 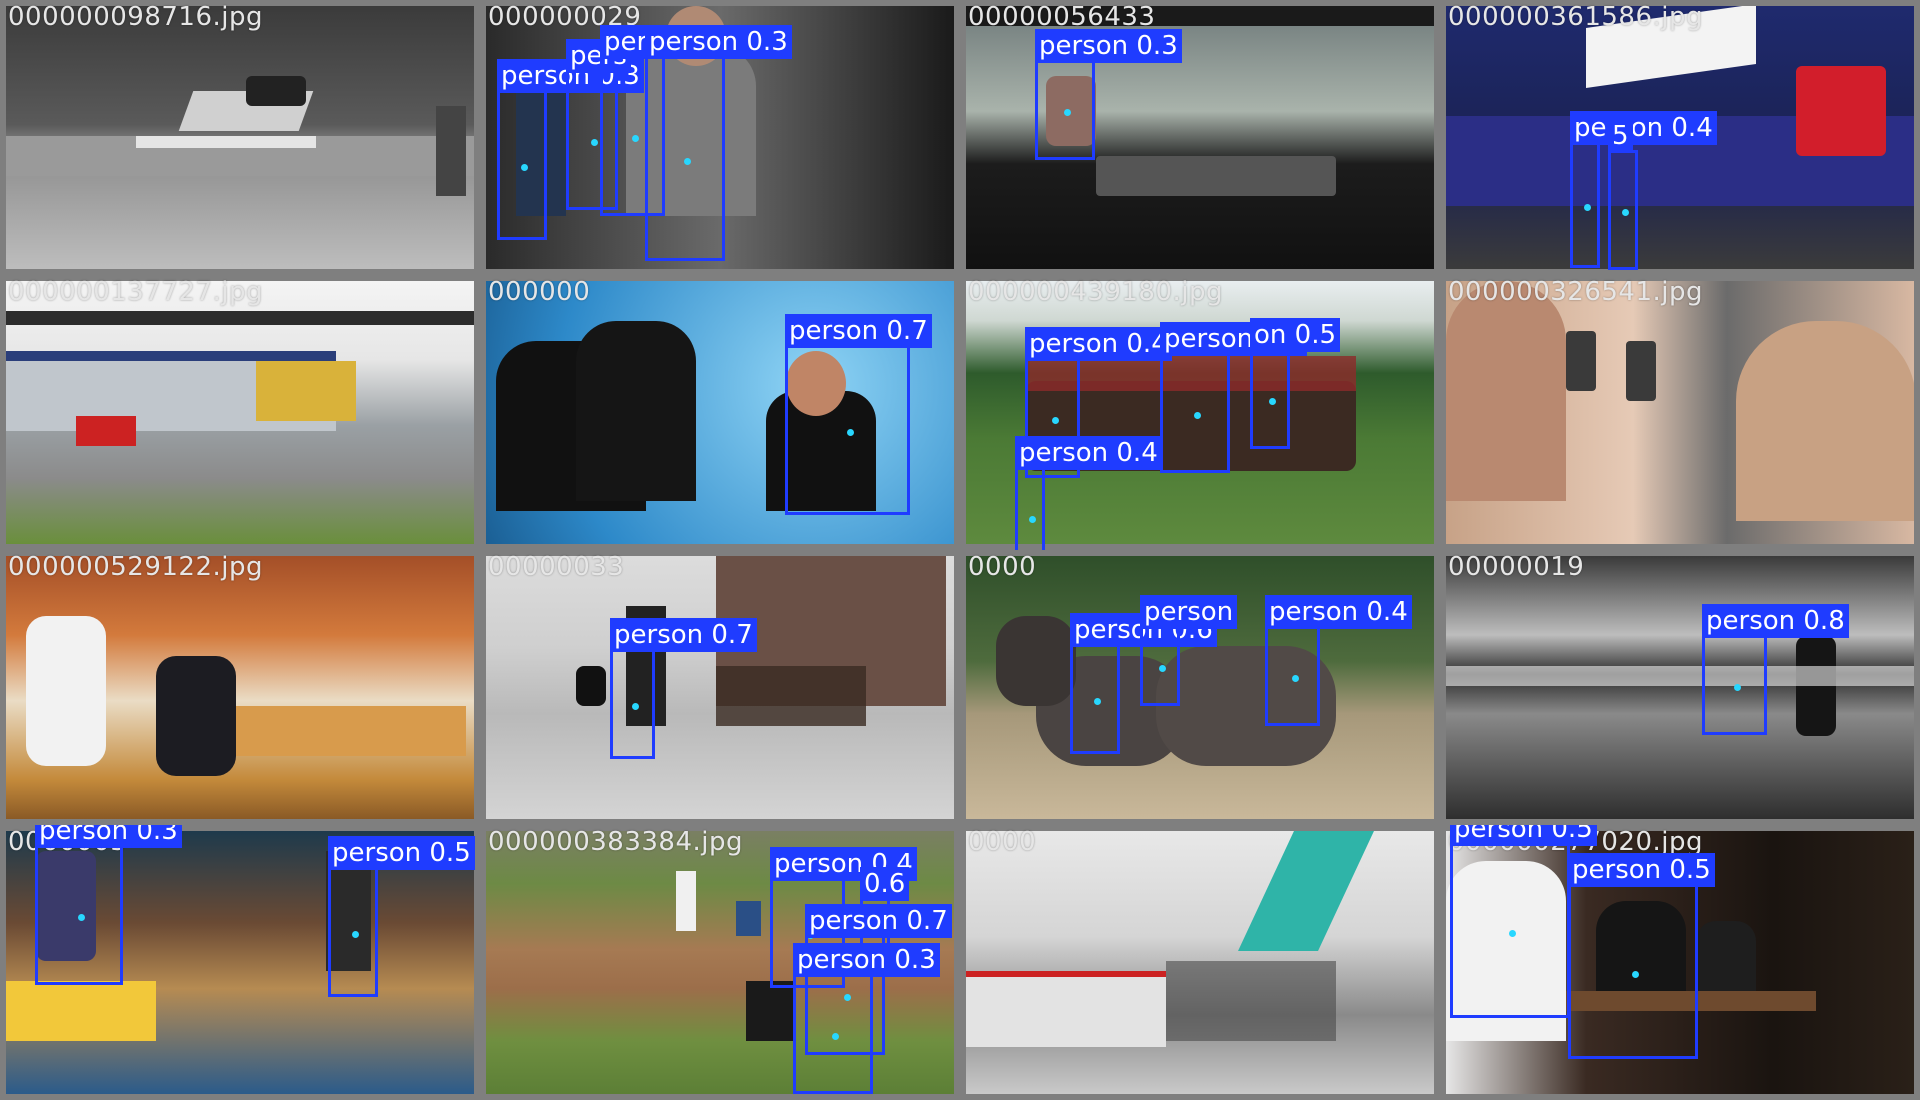 What do you see at coordinates (1841, 111) in the screenshot?
I see `red-panel` at bounding box center [1841, 111].